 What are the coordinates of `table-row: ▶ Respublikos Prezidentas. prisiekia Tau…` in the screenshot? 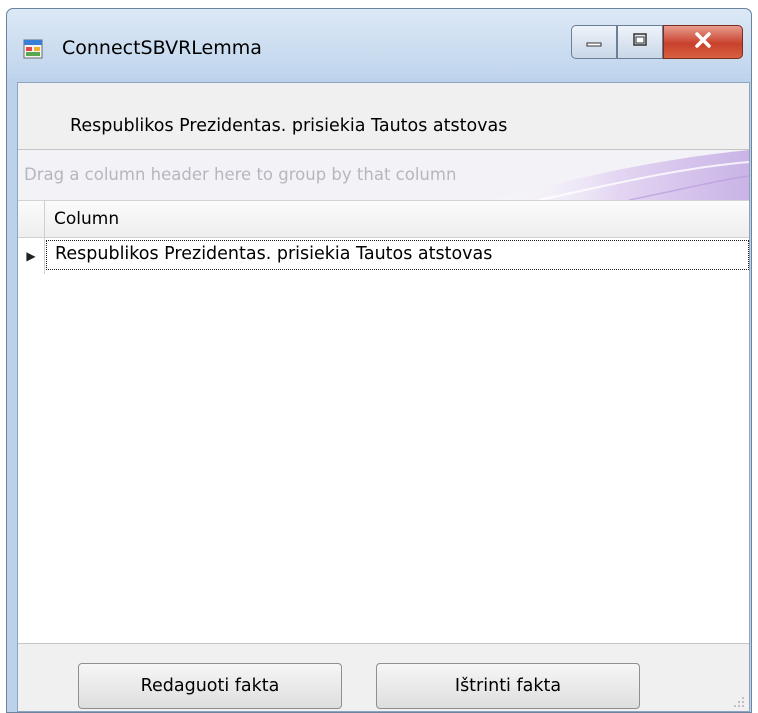 It's located at (383, 256).